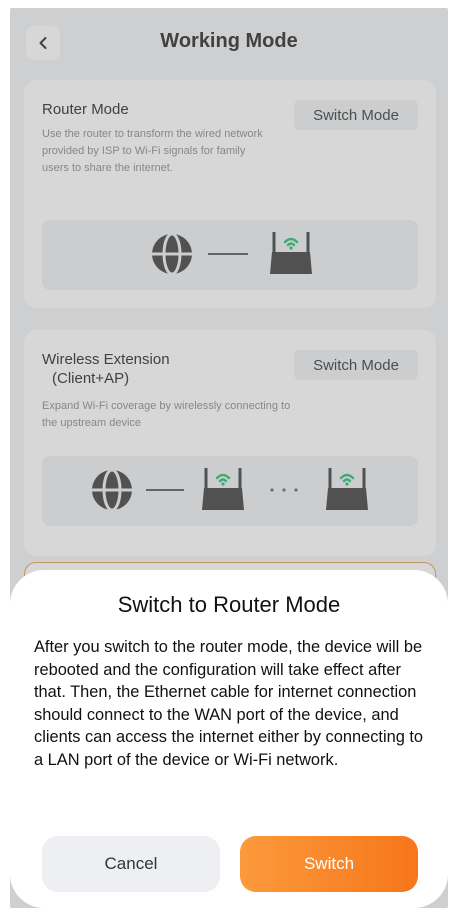 The width and height of the screenshot is (453, 914). Describe the element at coordinates (329, 864) in the screenshot. I see `switch-button: Switch` at that location.